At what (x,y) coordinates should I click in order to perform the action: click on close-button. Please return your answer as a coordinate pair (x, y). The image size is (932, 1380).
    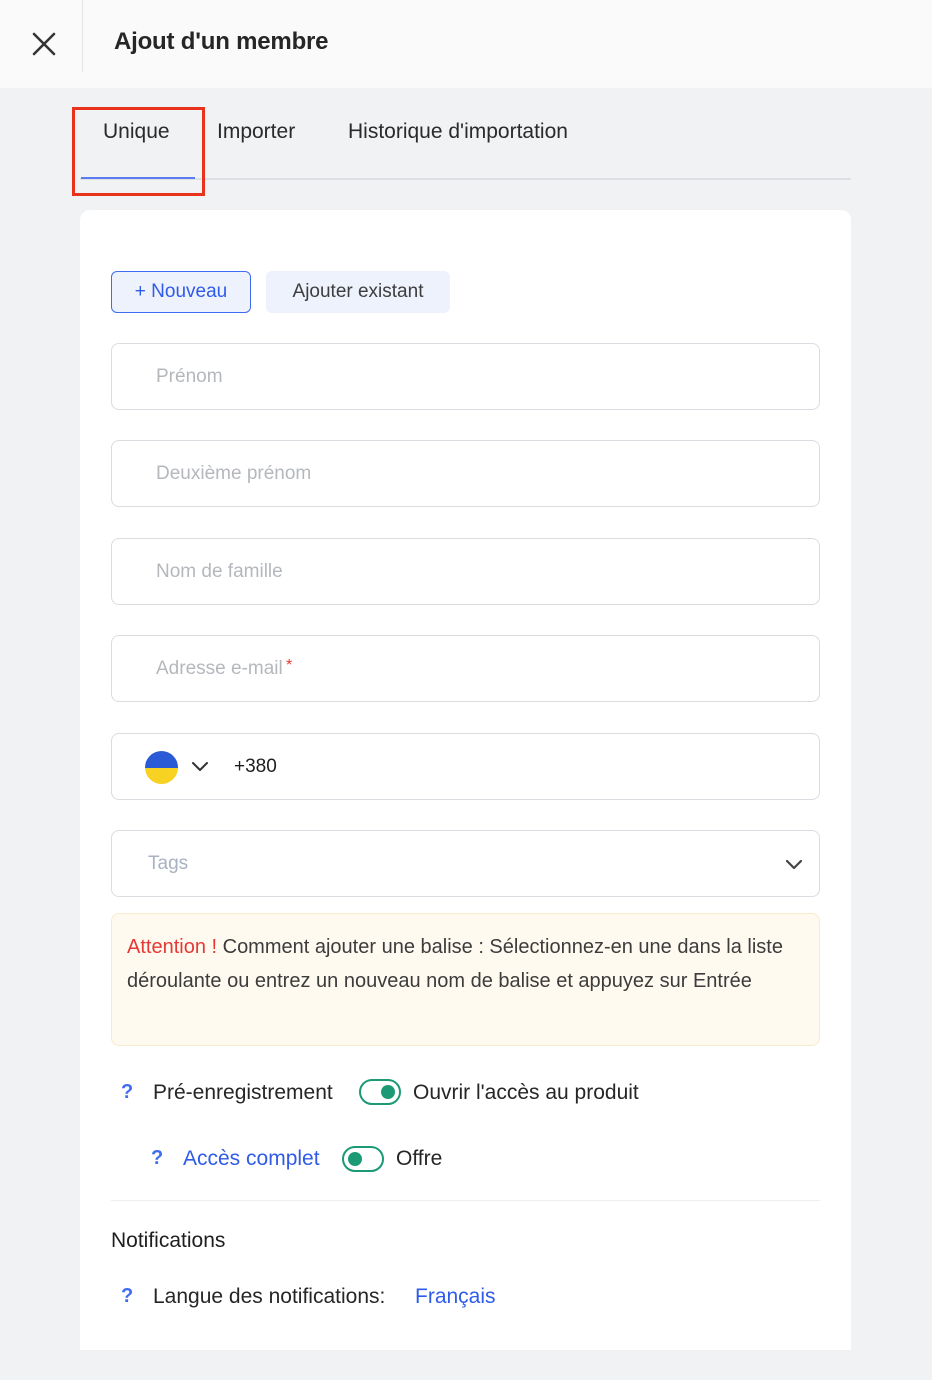
    Looking at the image, I should click on (44, 44).